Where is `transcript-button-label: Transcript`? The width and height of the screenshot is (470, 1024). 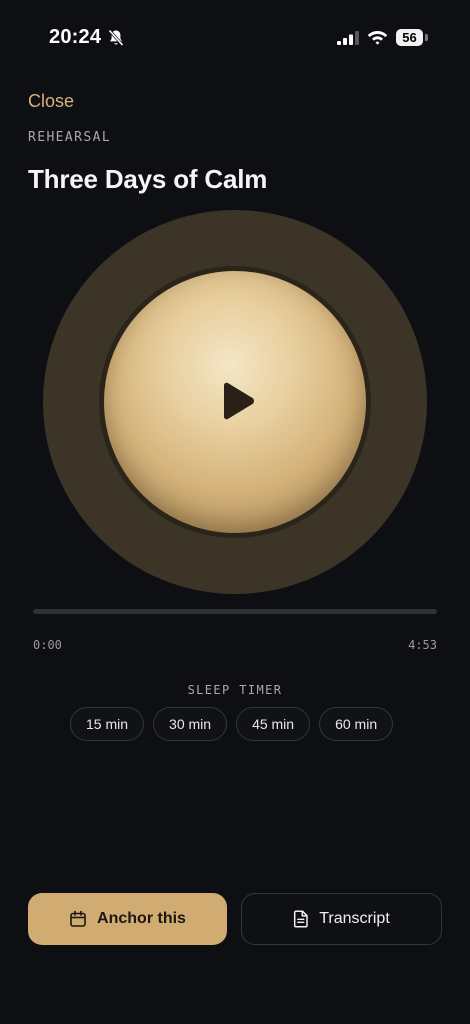 transcript-button-label: Transcript is located at coordinates (354, 918).